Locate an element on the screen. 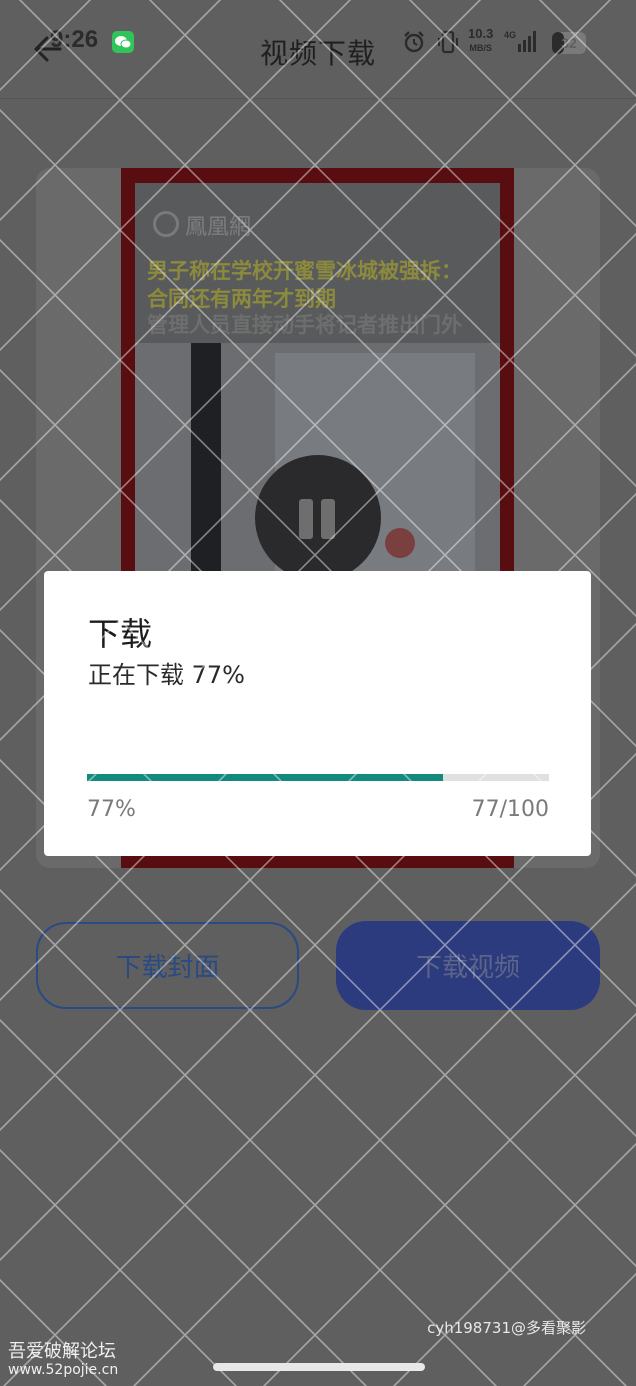  phoenix-logo-icon is located at coordinates (166, 224).